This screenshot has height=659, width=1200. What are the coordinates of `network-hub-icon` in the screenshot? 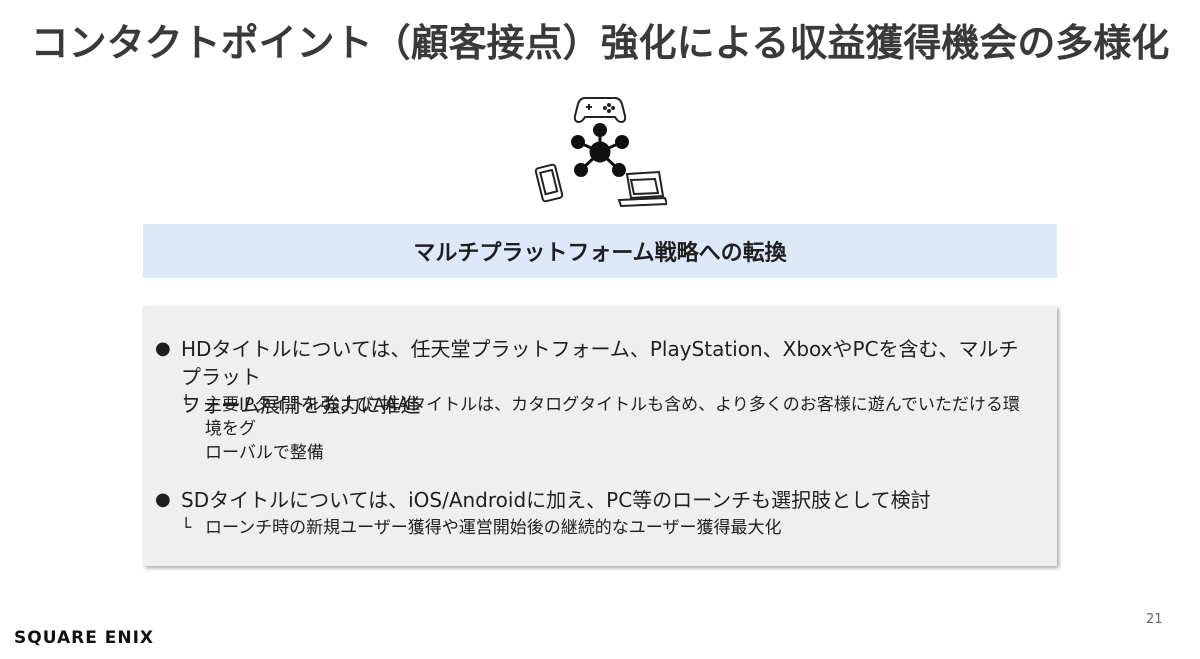 It's located at (600, 150).